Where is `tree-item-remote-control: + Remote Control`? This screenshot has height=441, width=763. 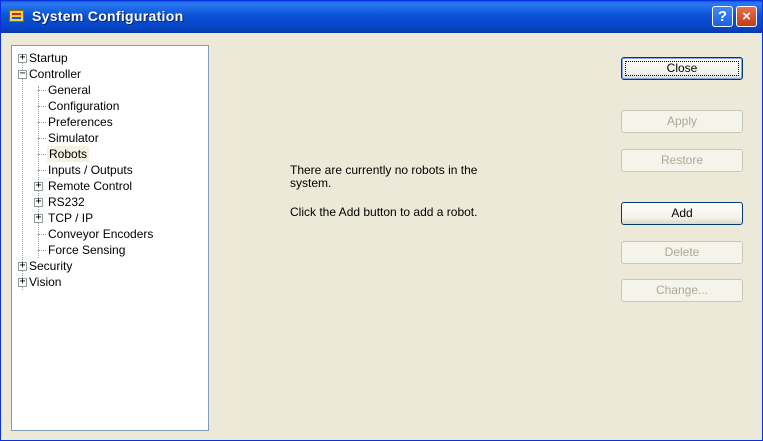
tree-item-remote-control: + Remote Control is located at coordinates (110, 186).